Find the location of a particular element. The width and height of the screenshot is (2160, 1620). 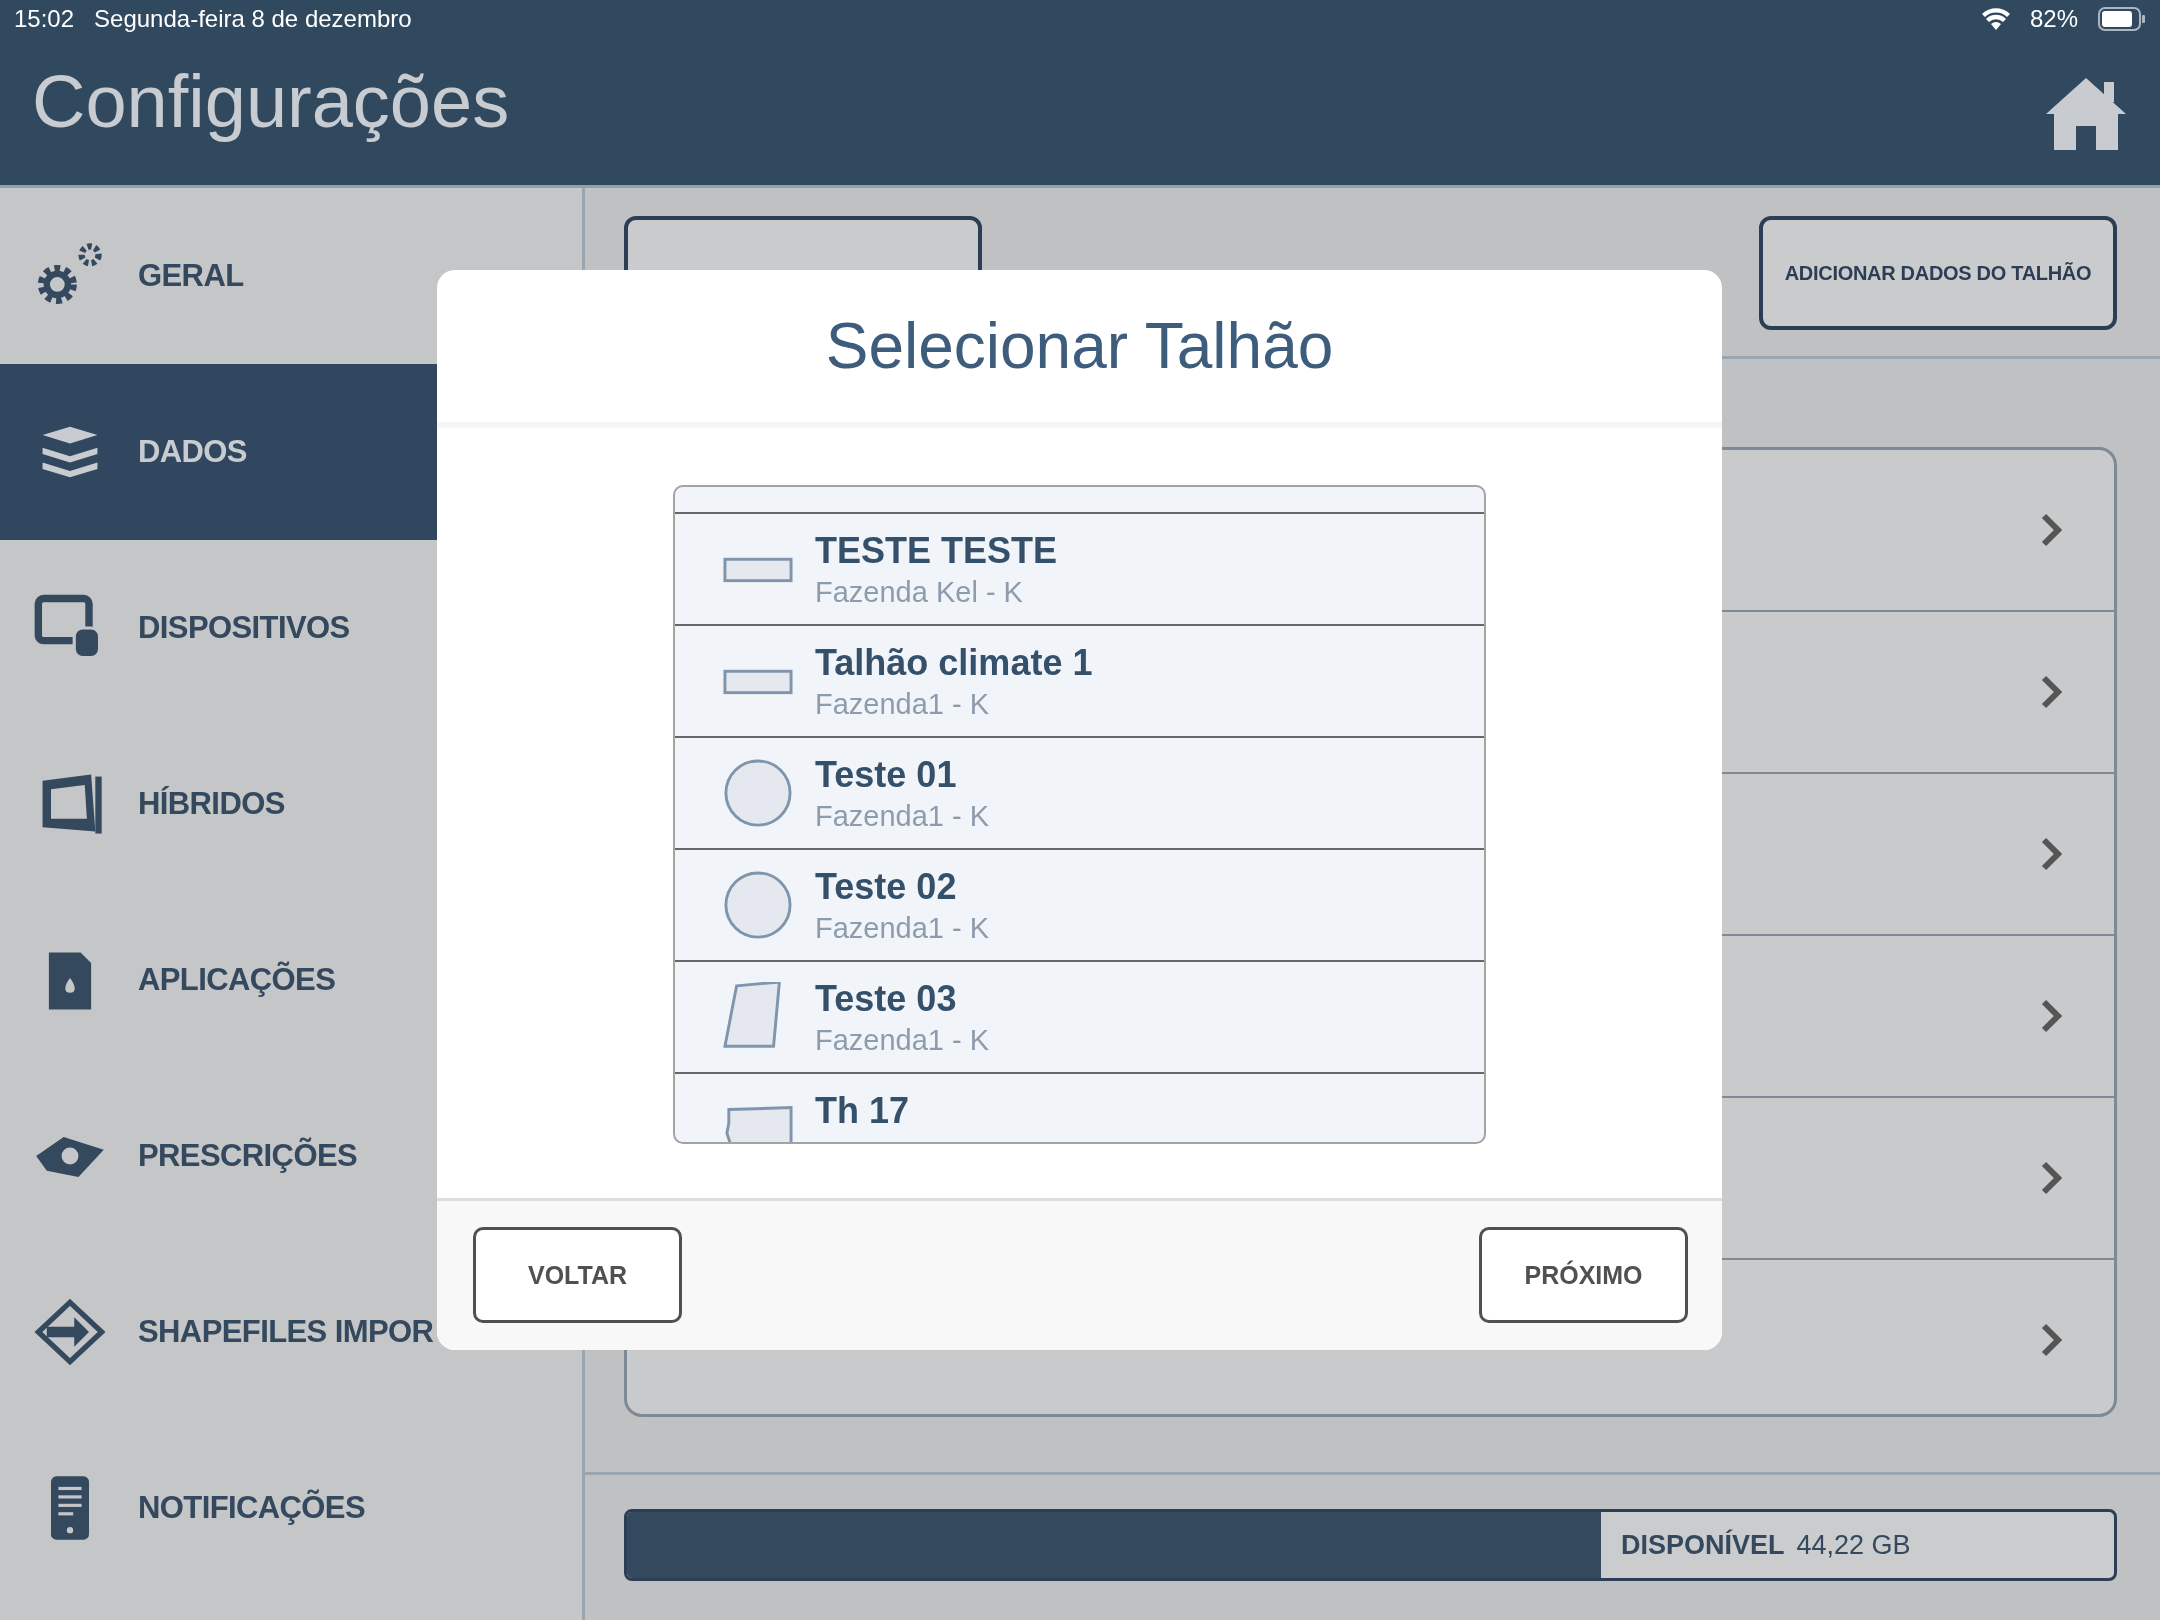

sidebar-label: NOTIFICAÇÕES is located at coordinates (252, 1508).